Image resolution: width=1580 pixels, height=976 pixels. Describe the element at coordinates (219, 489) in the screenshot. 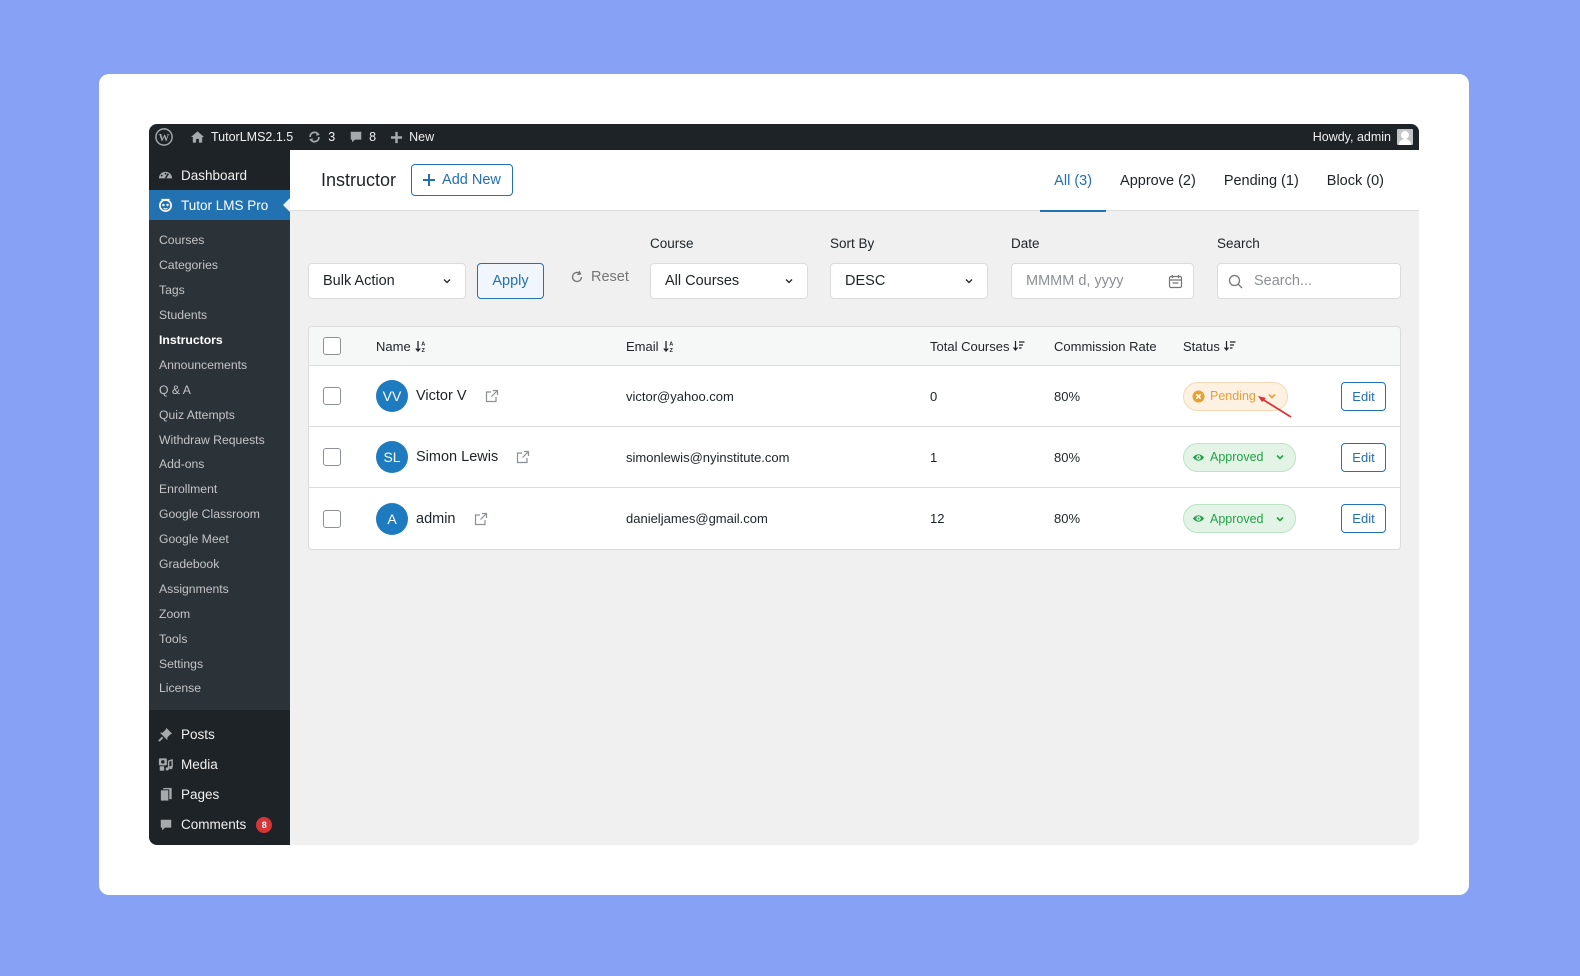

I see `sidebar-subitem-enrollment: Enrollment` at that location.